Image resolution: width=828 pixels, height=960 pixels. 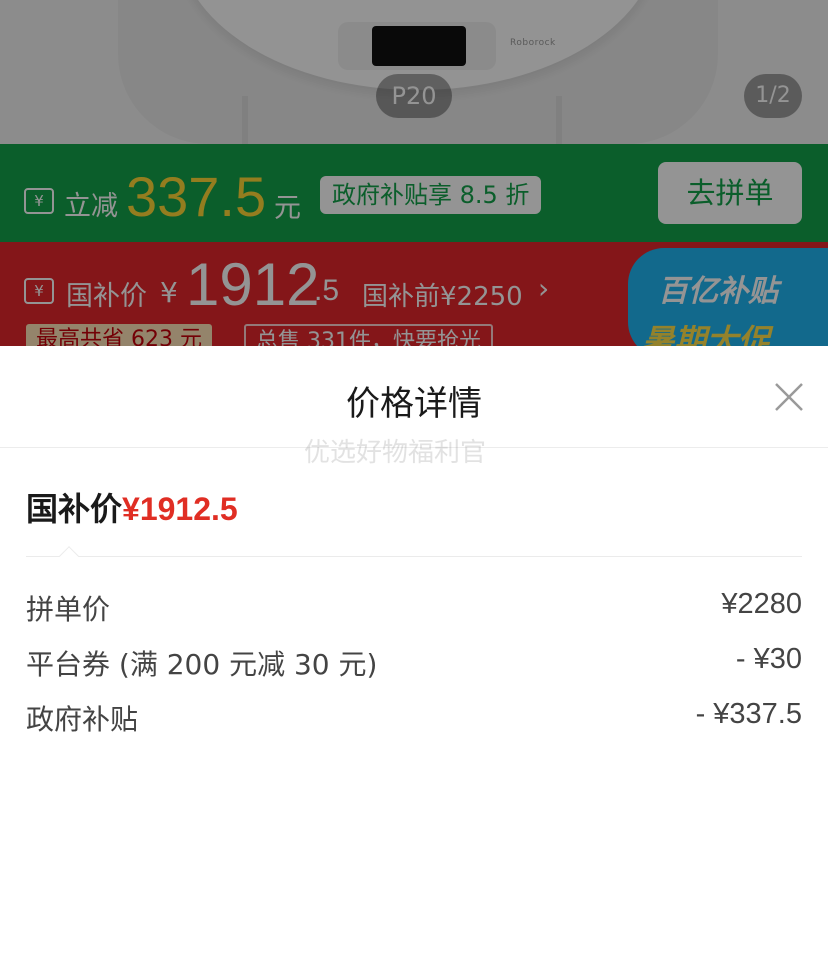 I want to click on detail-row-group-price: 拼单价 ¥2280, so click(x=414, y=608).